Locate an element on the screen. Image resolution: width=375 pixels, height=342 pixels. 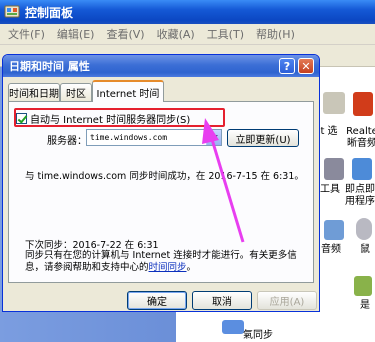
tab-label: 时区 is located at coordinates (76, 94).